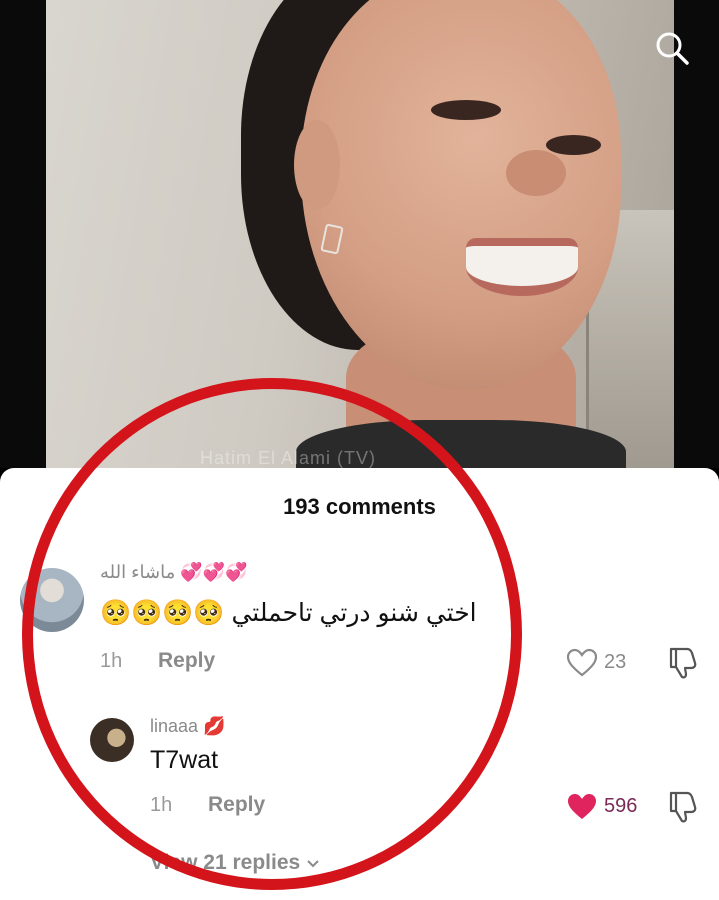  I want to click on comment-text: اختي شنو درتي تاحملتي 🥺🥺🥺🥺, so click(288, 613).